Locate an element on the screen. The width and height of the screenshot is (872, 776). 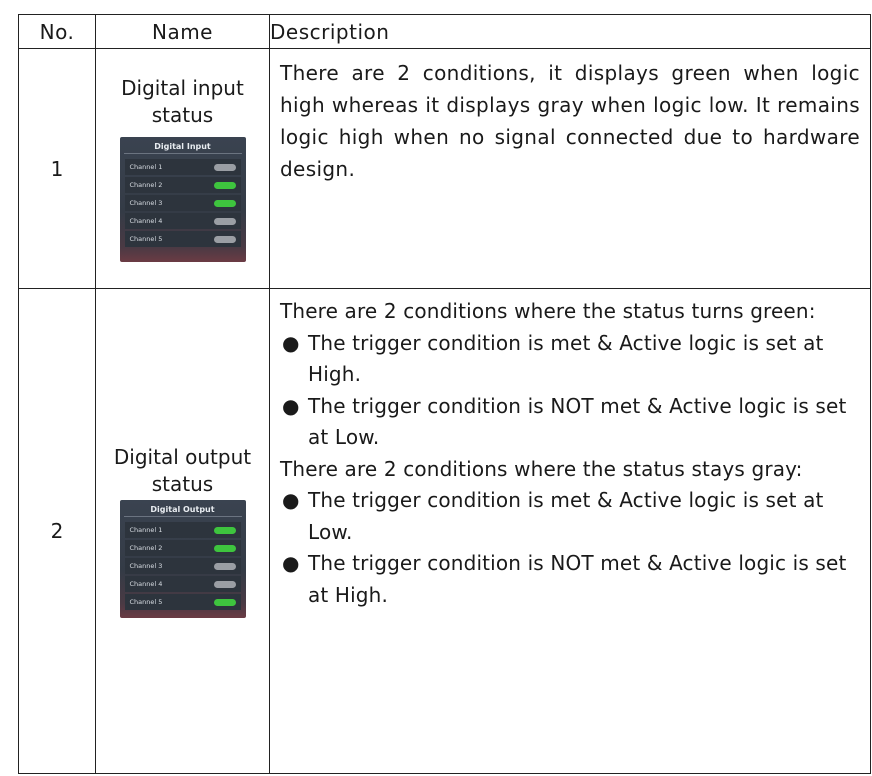
header-name: Name is located at coordinates (182, 31).